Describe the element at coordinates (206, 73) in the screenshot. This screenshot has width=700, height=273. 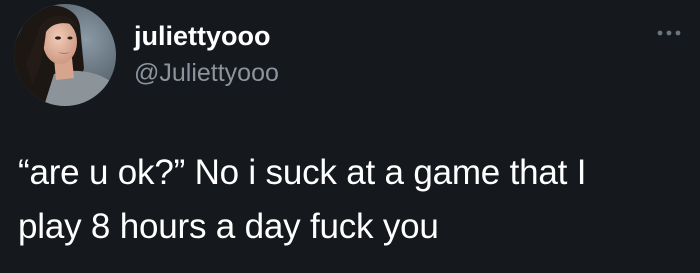
I see `user-handle: @Juliettyooo` at that location.